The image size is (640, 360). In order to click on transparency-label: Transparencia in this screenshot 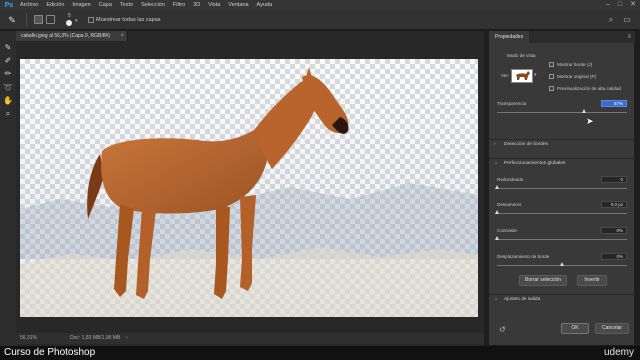, I will do `click(512, 103)`.